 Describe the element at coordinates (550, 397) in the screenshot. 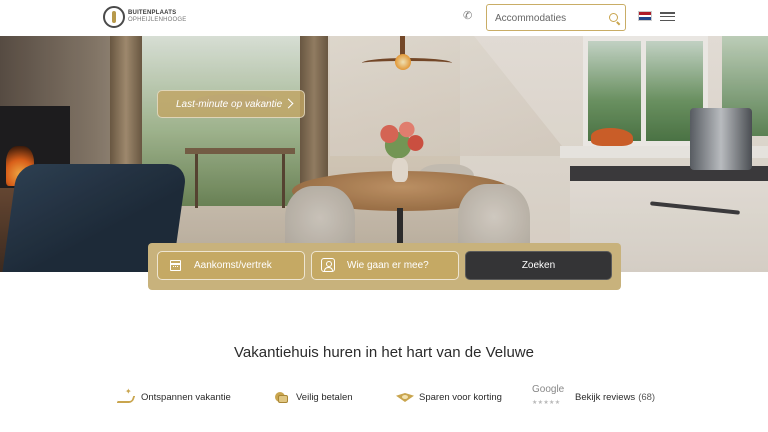

I see `google-rating: Google ★★★★★` at that location.